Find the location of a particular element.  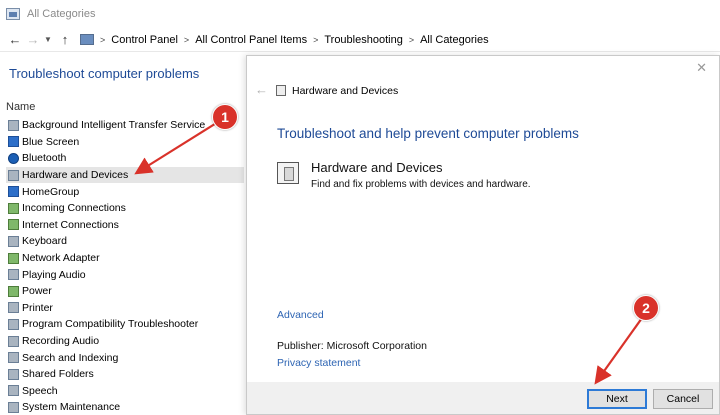

list-item-label: Shared Folders is located at coordinates (58, 374).